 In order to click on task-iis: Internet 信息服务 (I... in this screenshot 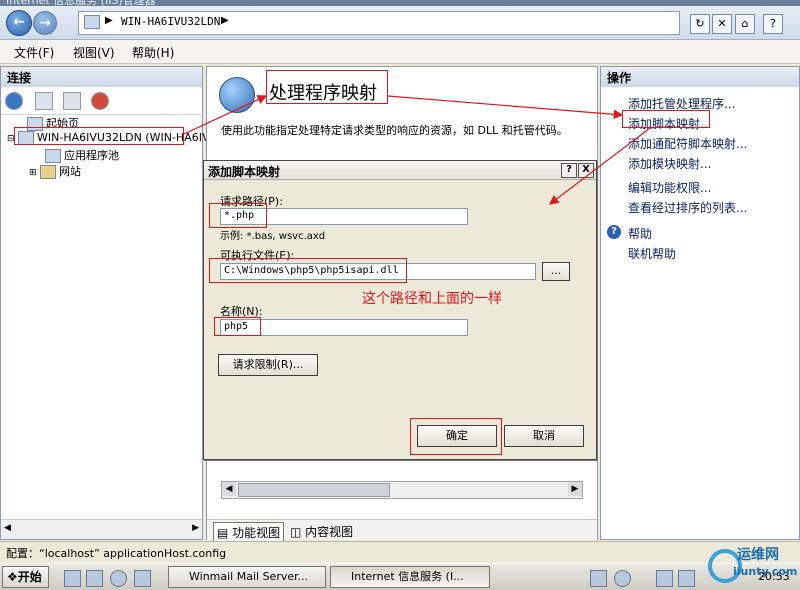, I will do `click(410, 577)`.